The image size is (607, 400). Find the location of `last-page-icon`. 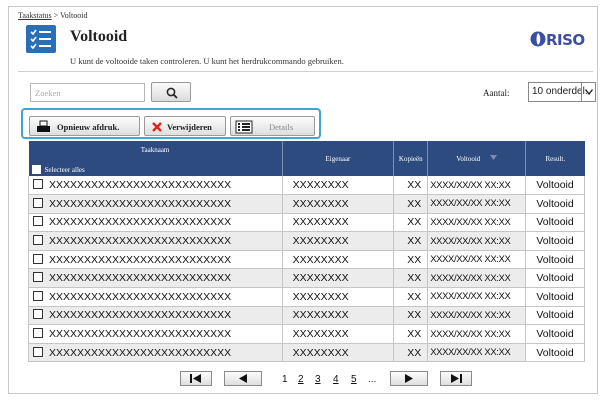

last-page-icon is located at coordinates (456, 378).